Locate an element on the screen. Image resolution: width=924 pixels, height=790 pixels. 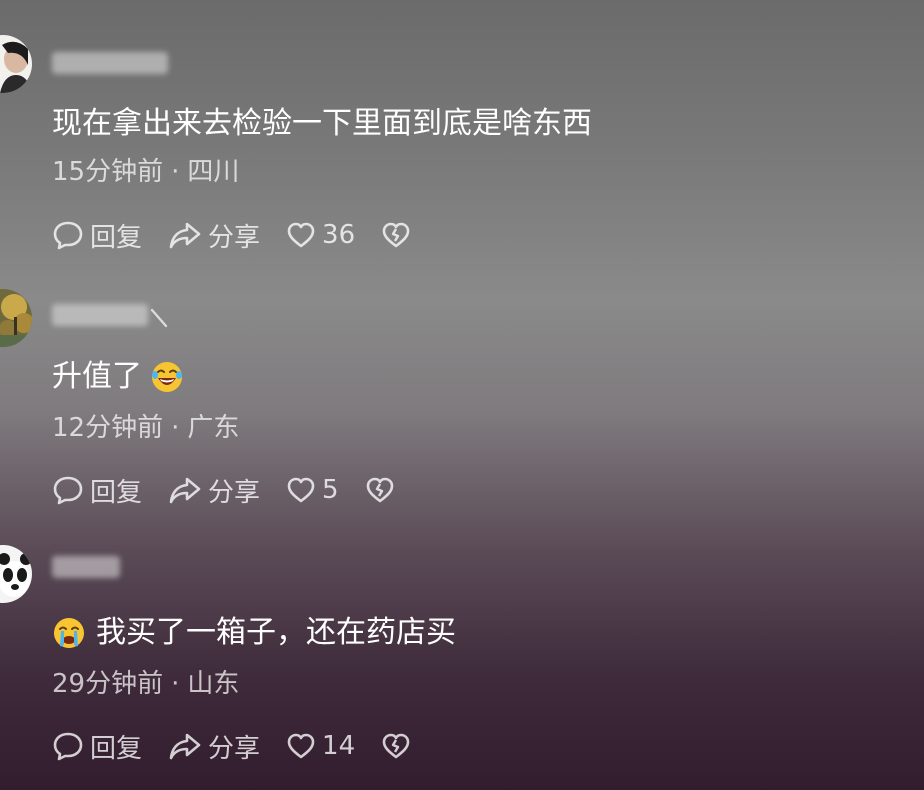
comment-time: 12分钟前 is located at coordinates (108, 428).